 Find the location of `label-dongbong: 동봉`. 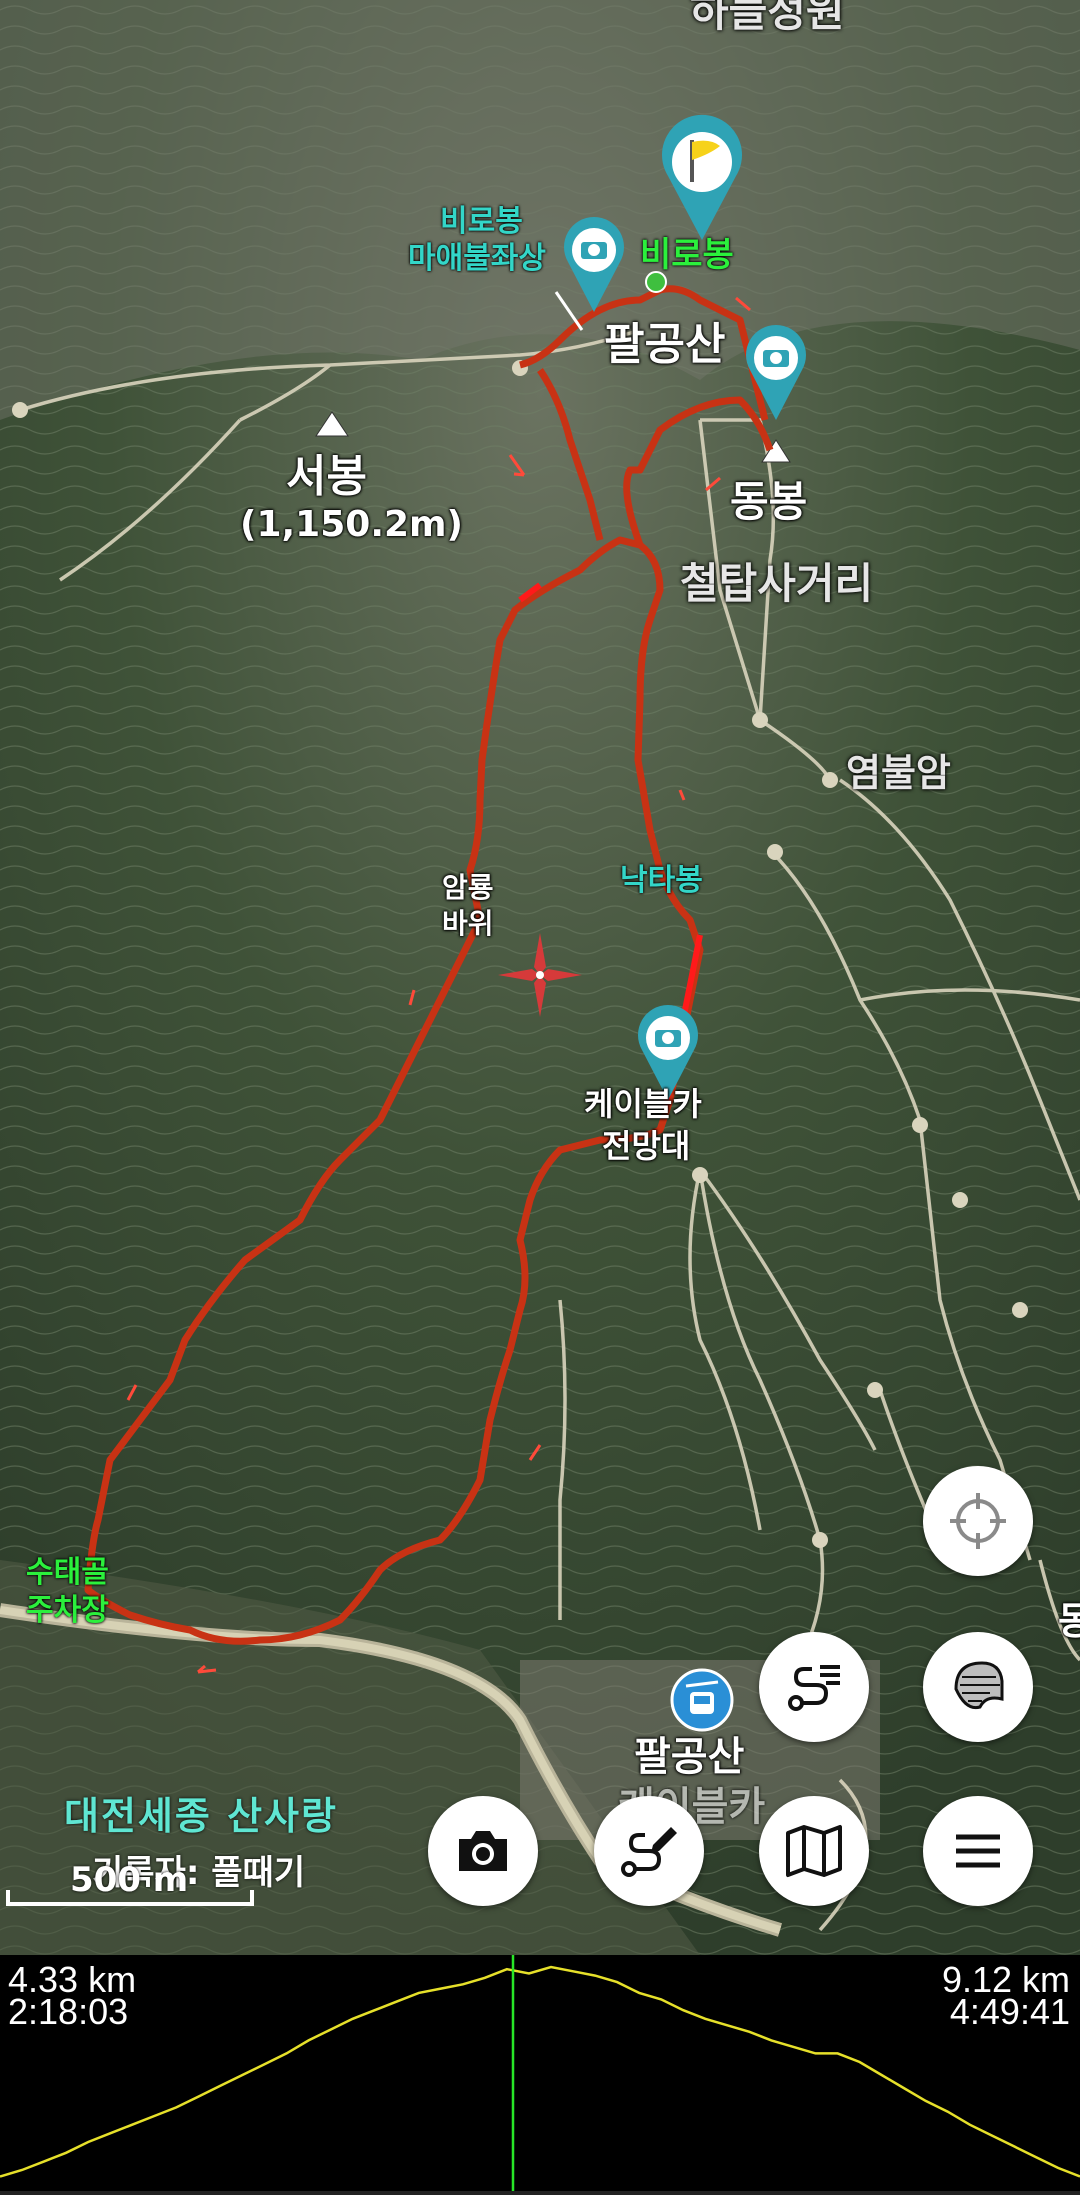

label-dongbong: 동봉 is located at coordinates (769, 501).